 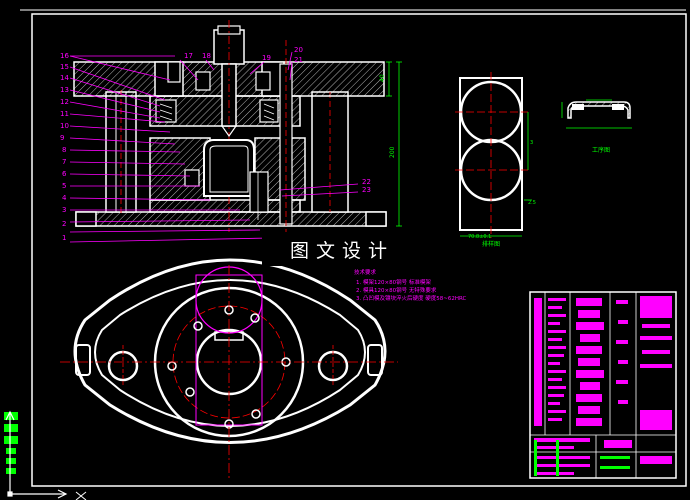 What do you see at coordinates (298, 60) in the screenshot?
I see `part-number: 21` at bounding box center [298, 60].